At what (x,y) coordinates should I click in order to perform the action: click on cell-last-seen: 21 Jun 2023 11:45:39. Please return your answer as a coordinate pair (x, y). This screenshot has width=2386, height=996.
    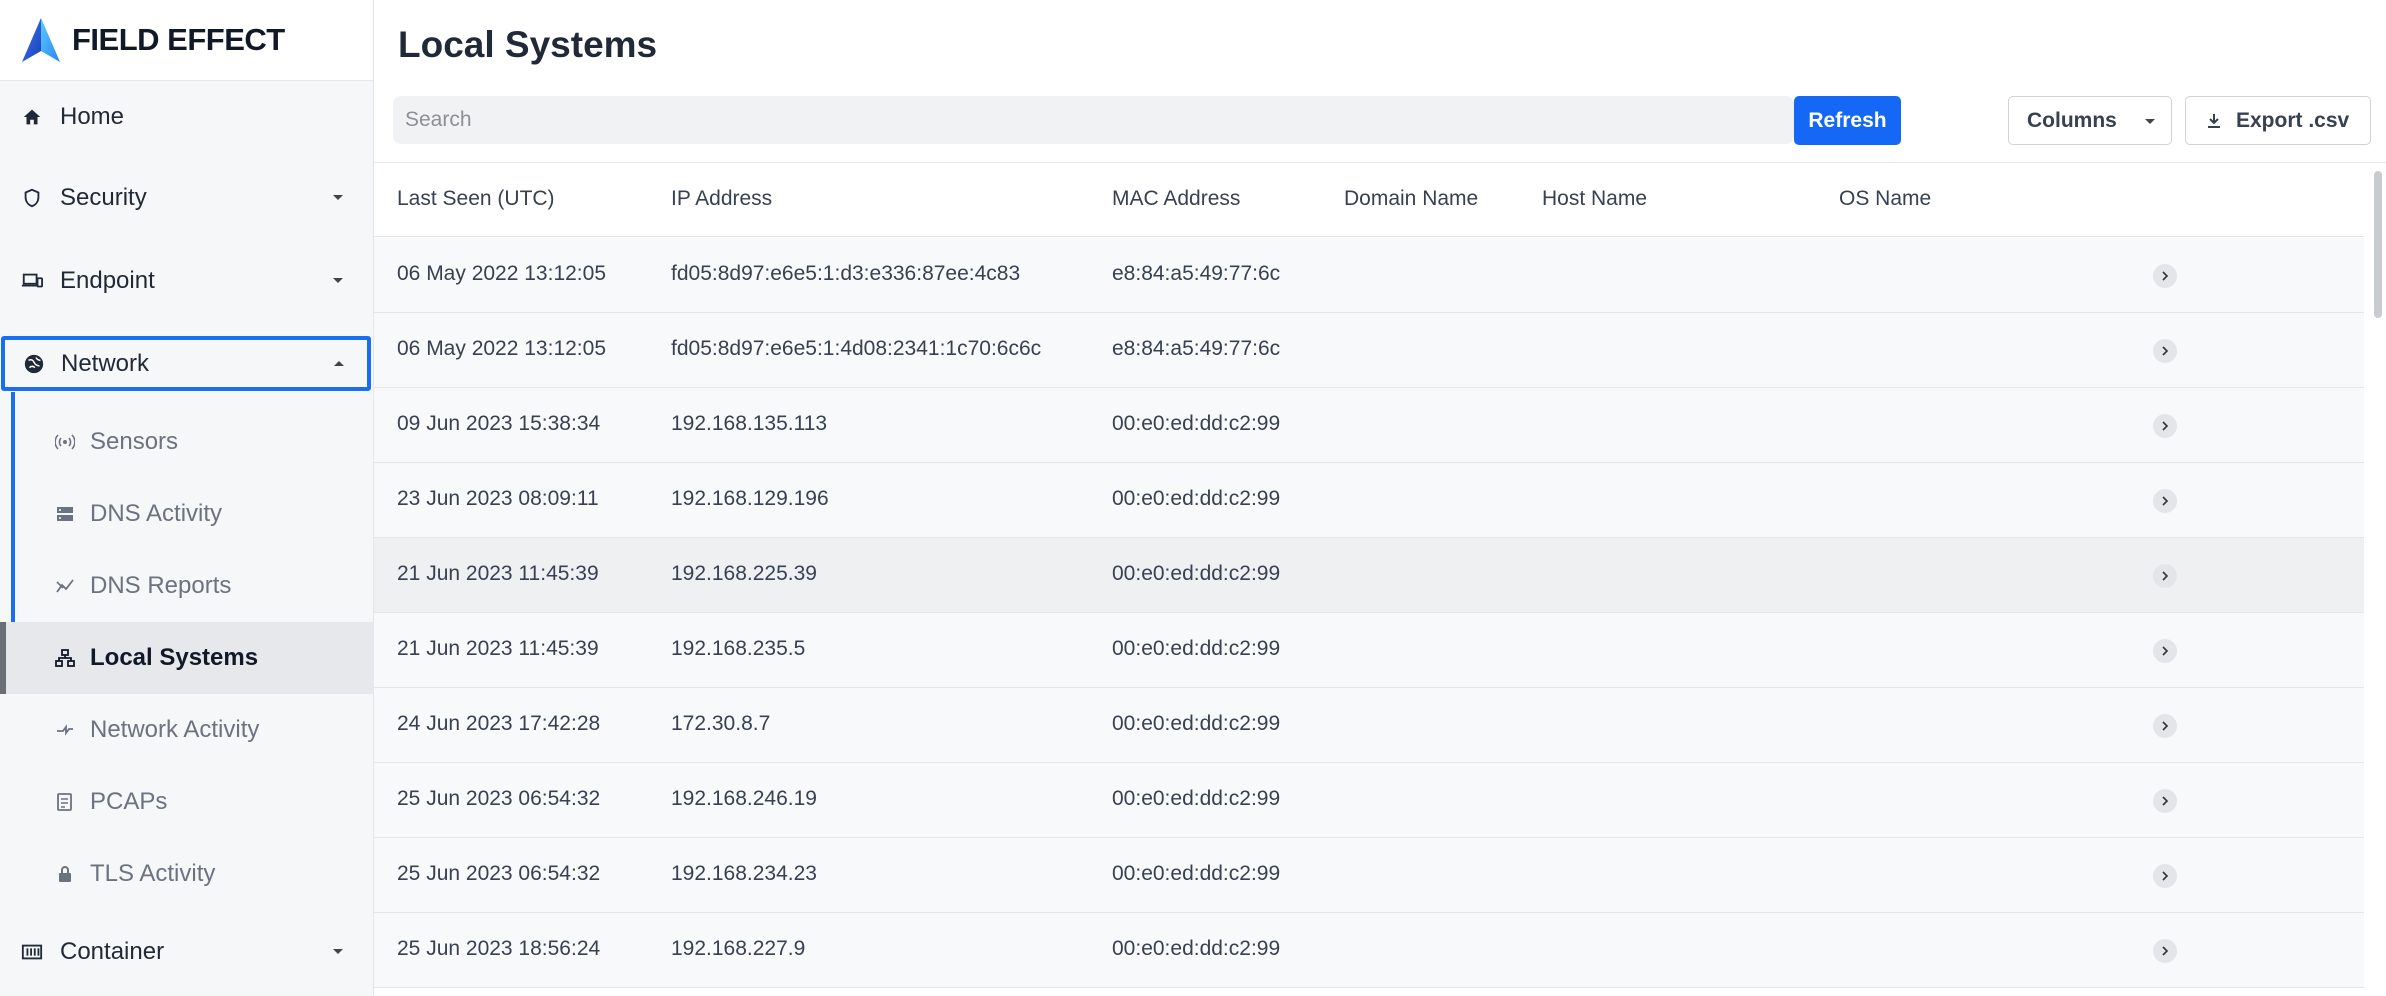
    Looking at the image, I should click on (498, 648).